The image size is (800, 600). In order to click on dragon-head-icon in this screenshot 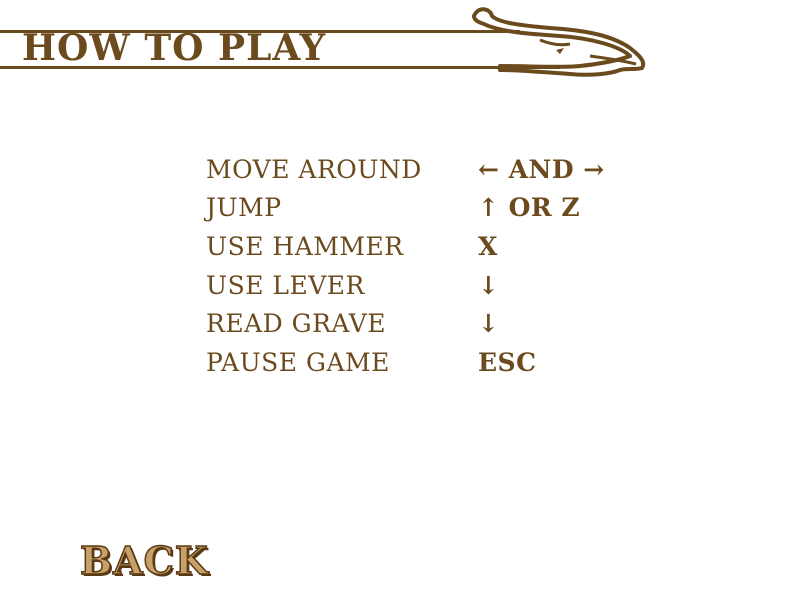, I will do `click(559, 42)`.